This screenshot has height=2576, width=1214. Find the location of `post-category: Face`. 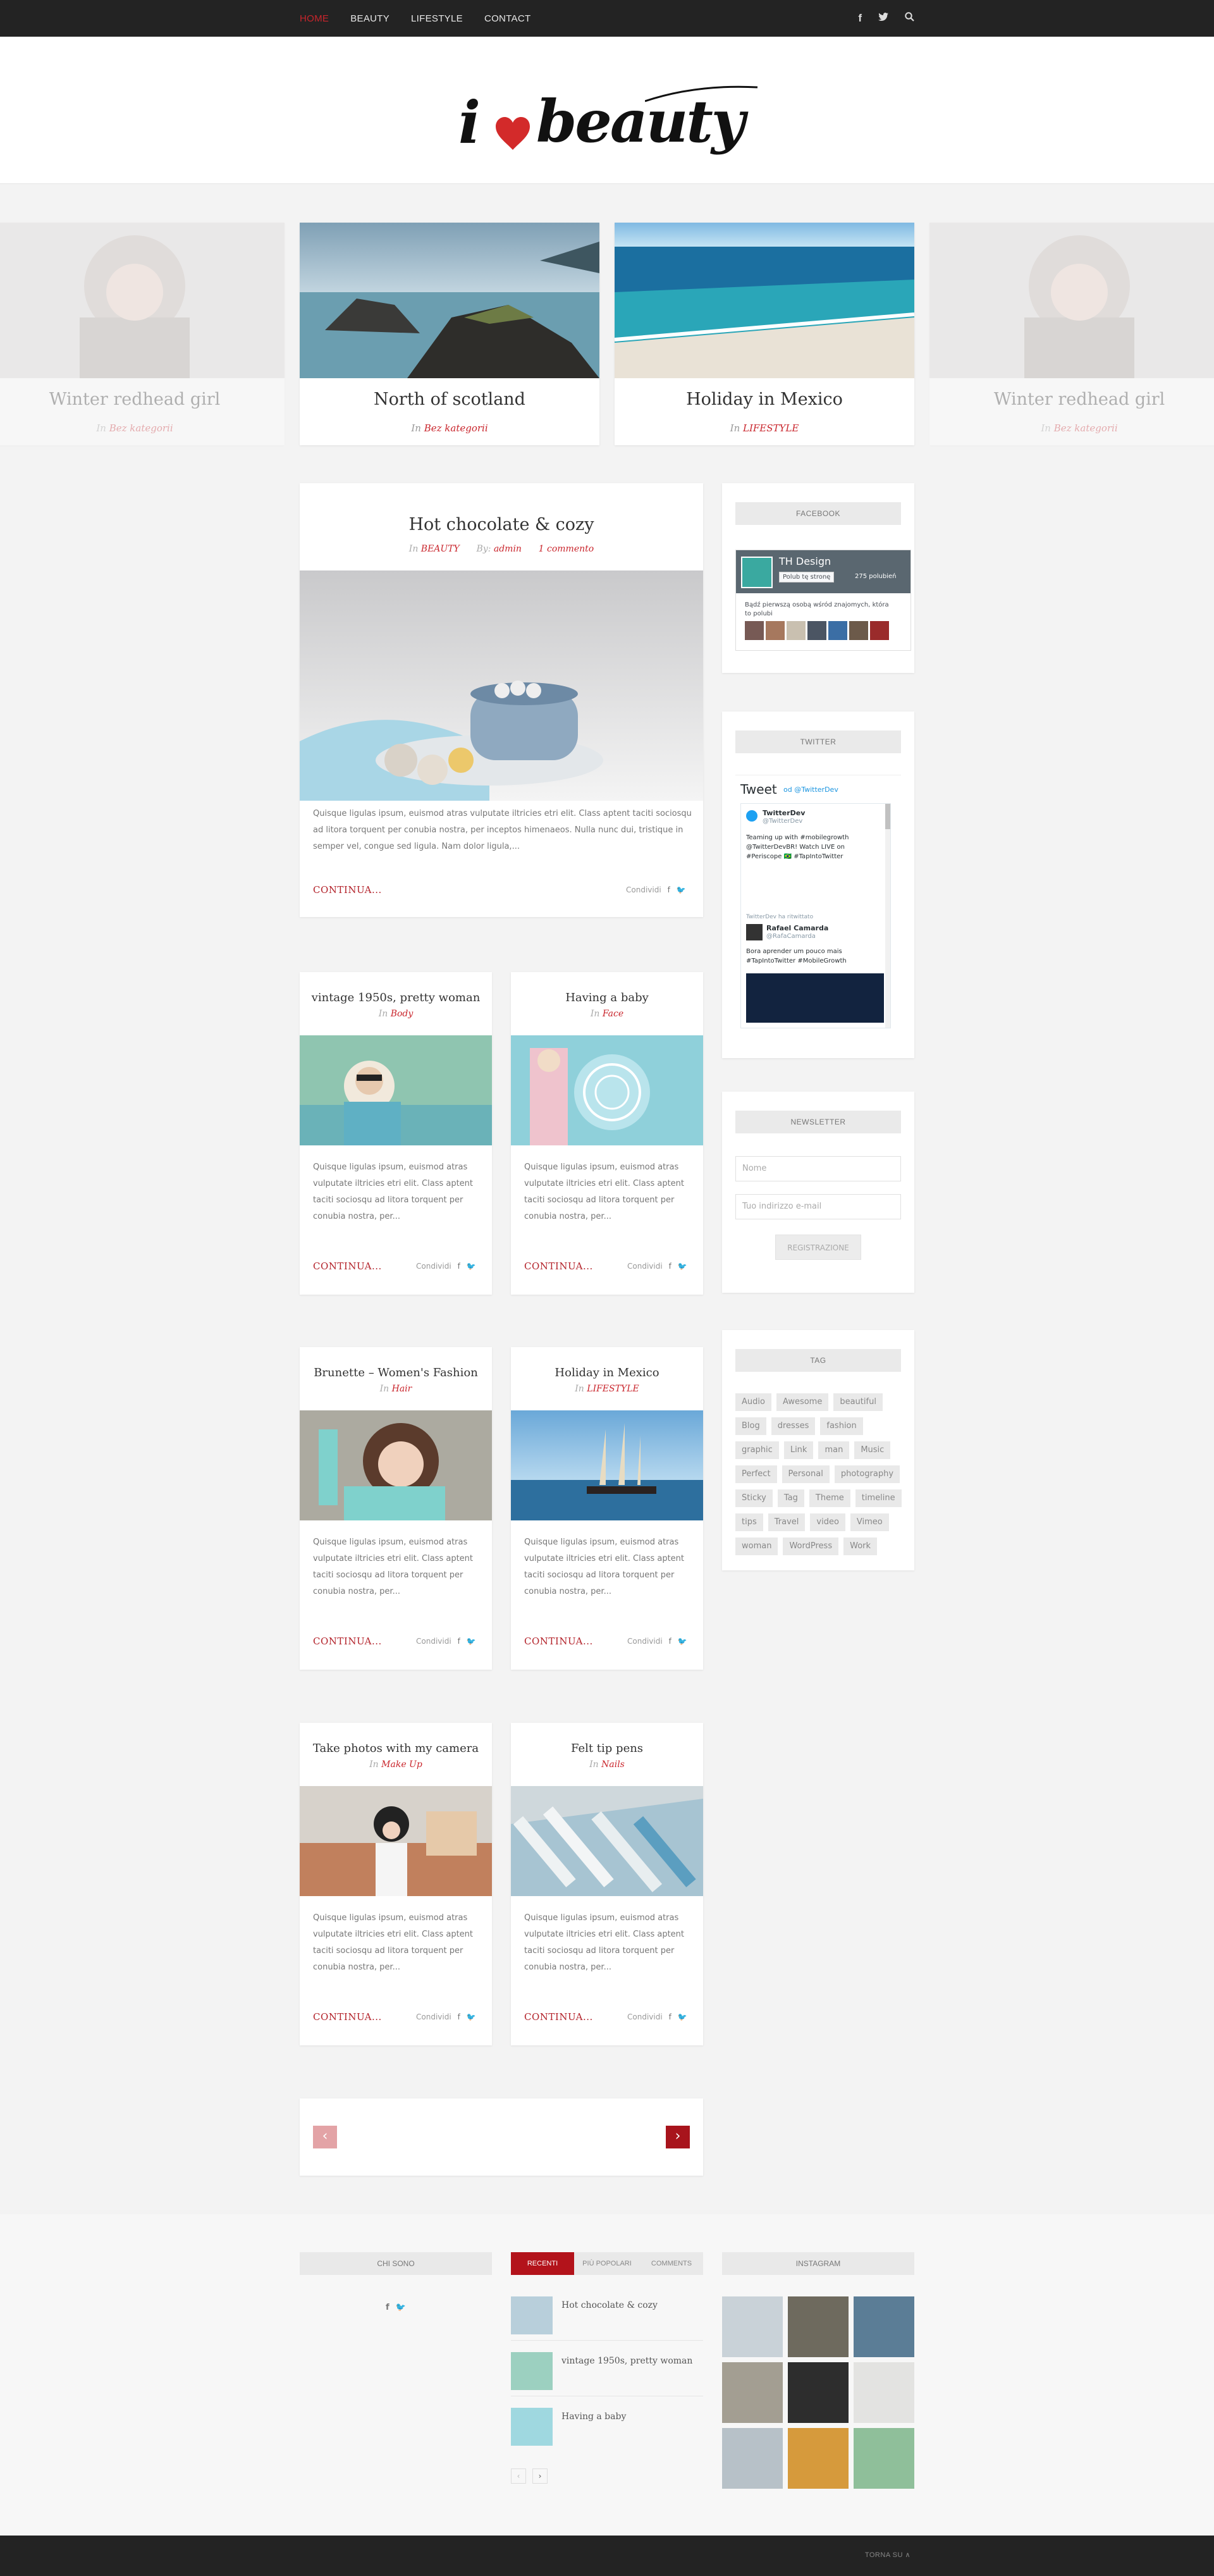

post-category: Face is located at coordinates (613, 1014).